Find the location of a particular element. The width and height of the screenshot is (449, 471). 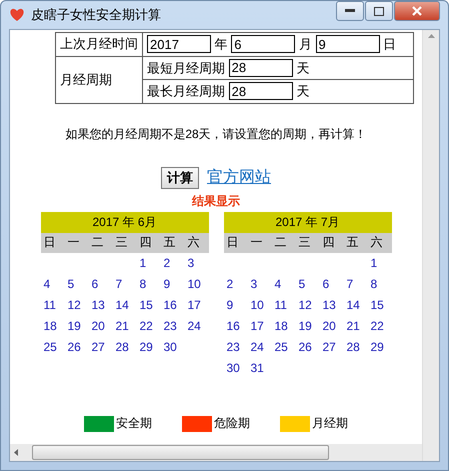

date-field: 6 is located at coordinates (263, 44).